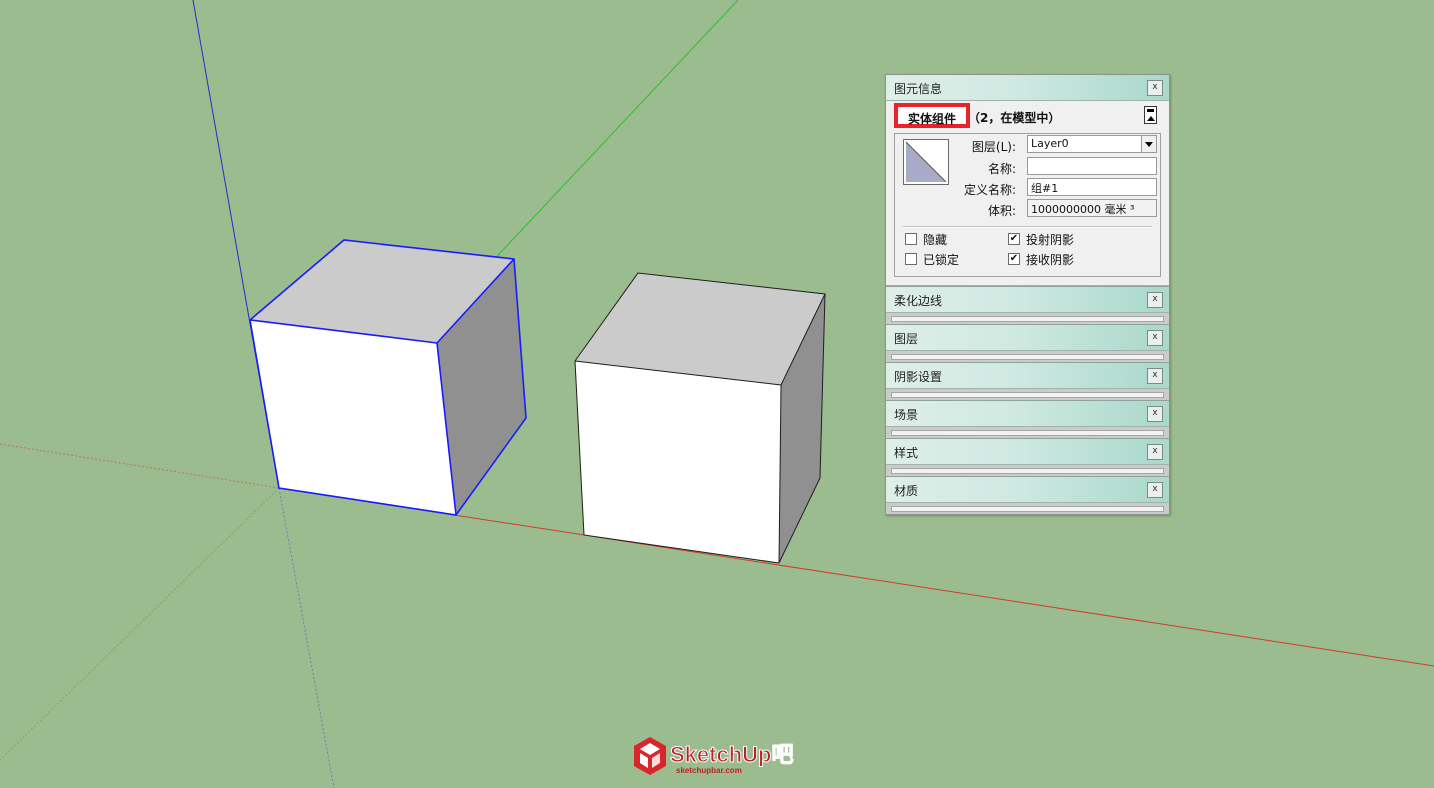 The width and height of the screenshot is (1434, 788). I want to click on layer-select: Layer0, so click(1092, 144).